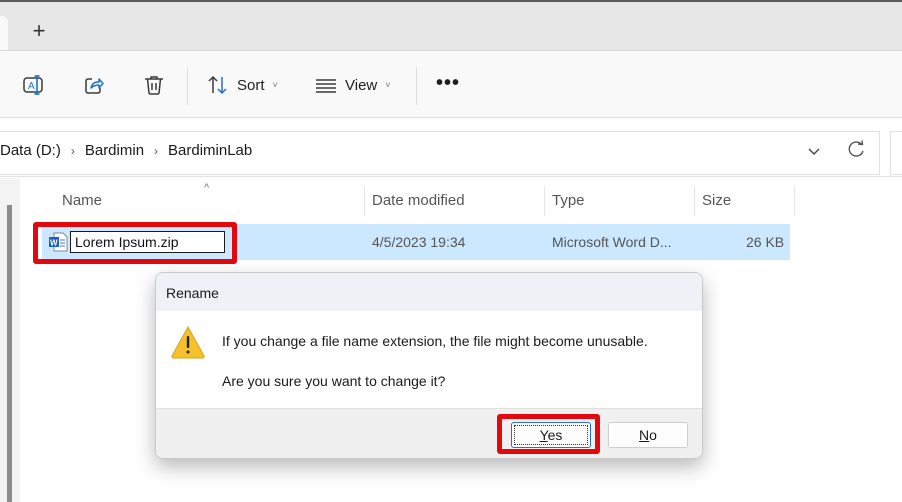  I want to click on sort-button: Sort ˅, so click(242, 85).